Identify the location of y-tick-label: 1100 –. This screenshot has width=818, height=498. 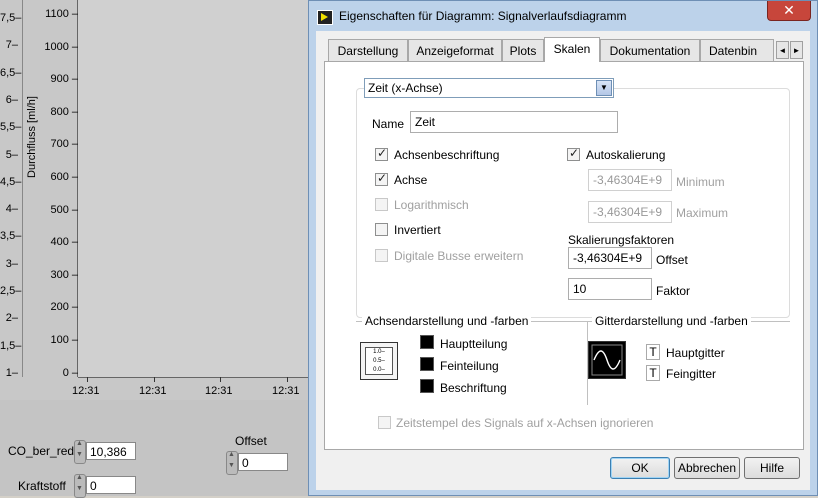
(61, 14).